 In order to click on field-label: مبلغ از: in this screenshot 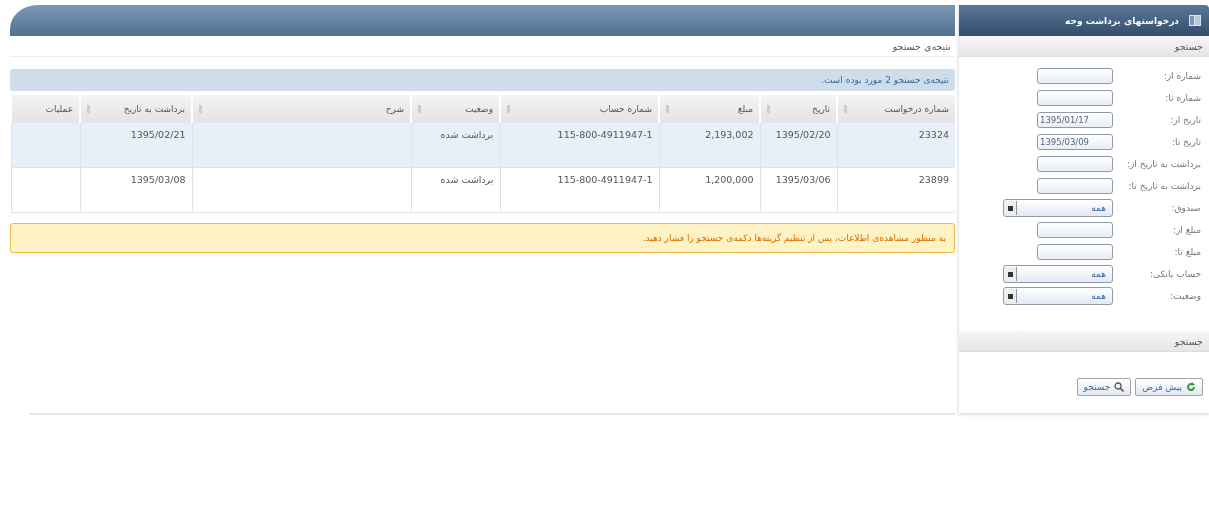, I will do `click(1186, 230)`.